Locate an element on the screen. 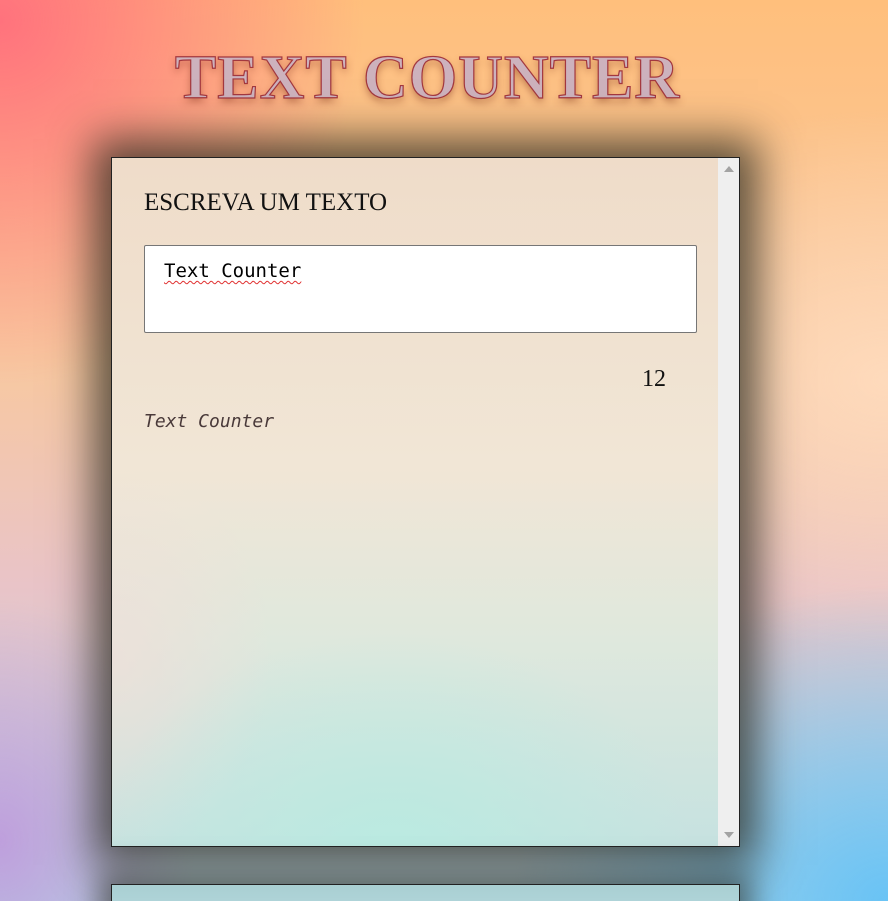 The image size is (888, 901). text-preview: Text Counter is located at coordinates (209, 421).